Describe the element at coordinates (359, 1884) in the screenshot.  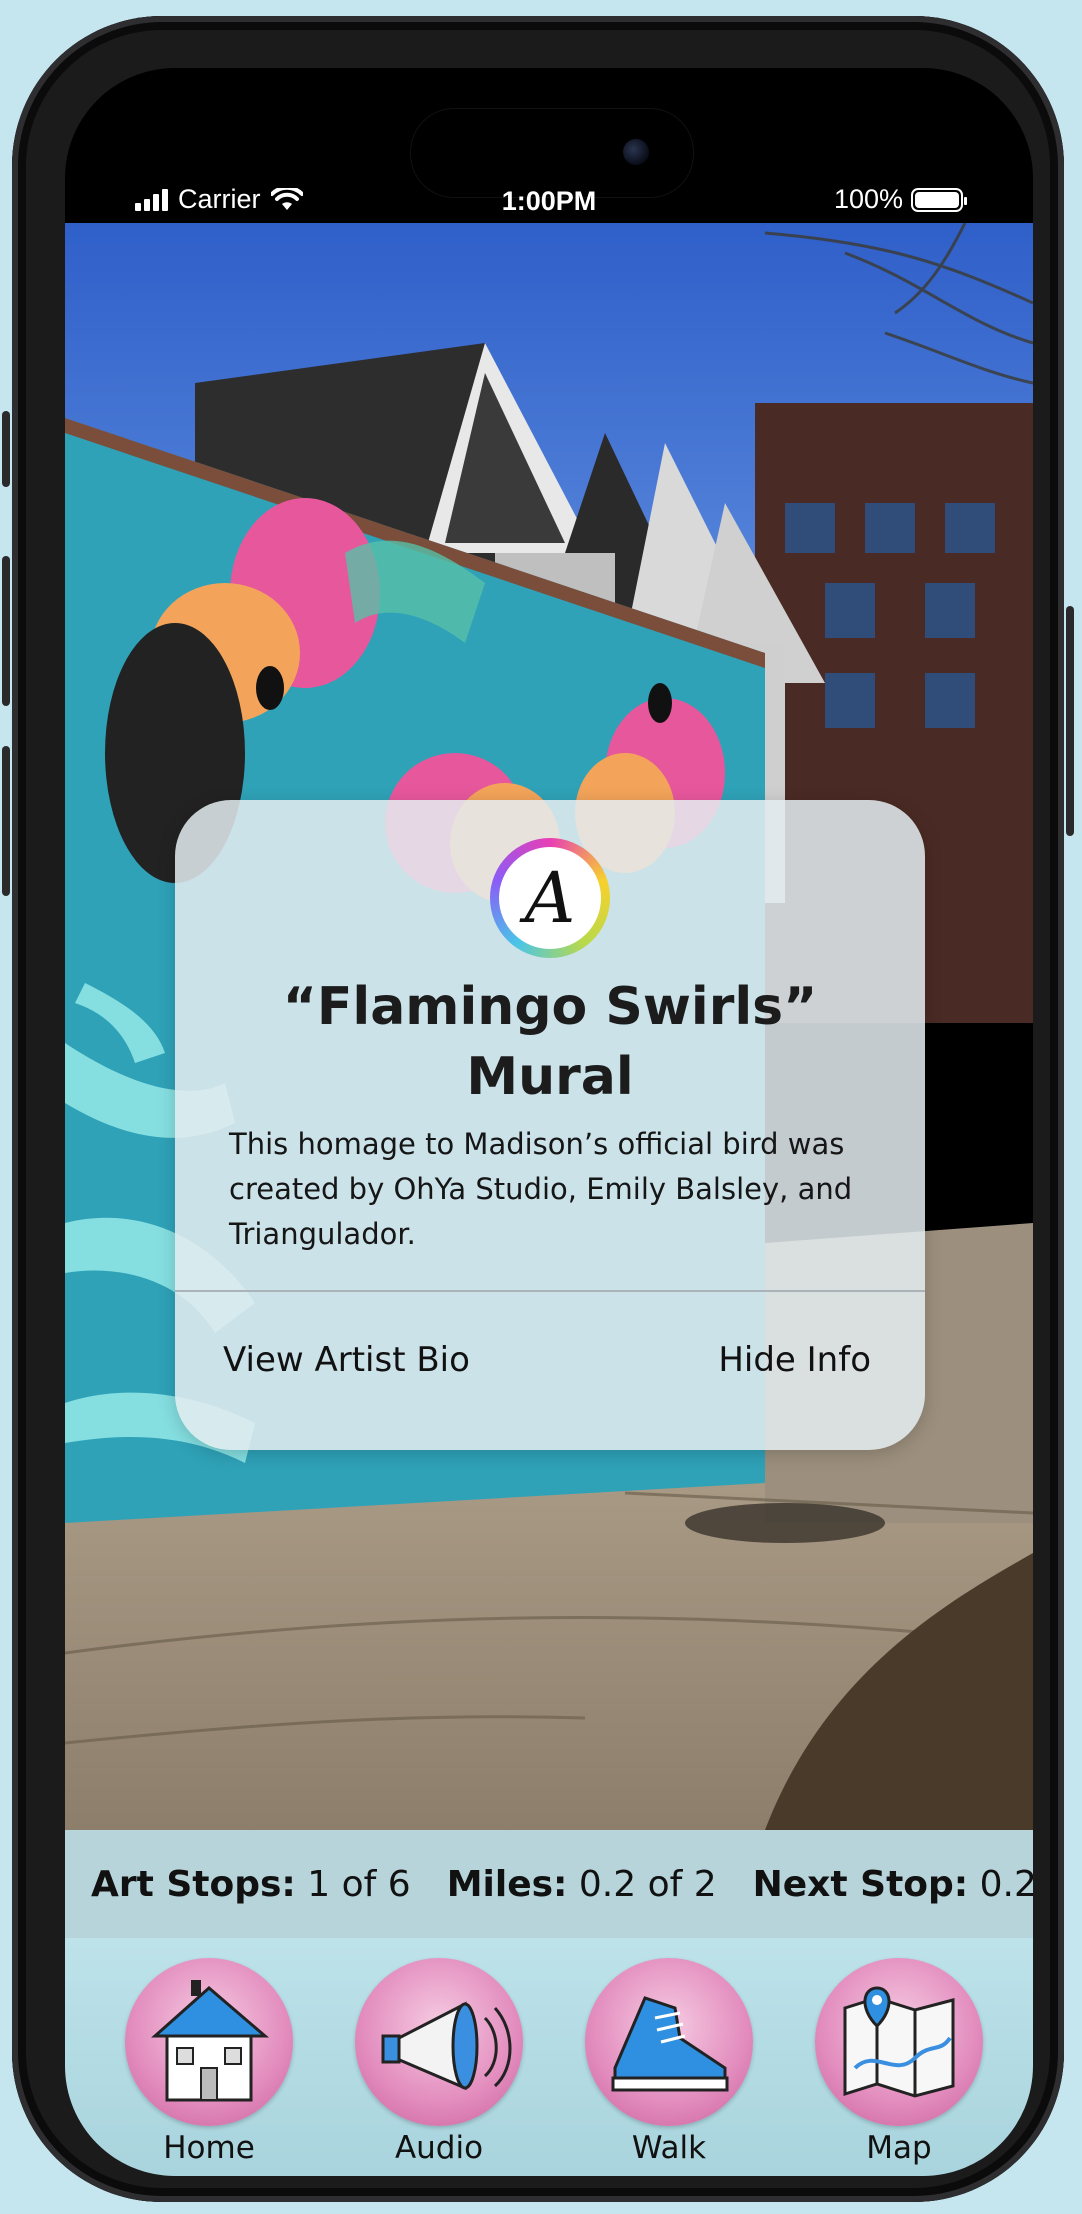
I see `art-stops-value: 1 of 6` at that location.